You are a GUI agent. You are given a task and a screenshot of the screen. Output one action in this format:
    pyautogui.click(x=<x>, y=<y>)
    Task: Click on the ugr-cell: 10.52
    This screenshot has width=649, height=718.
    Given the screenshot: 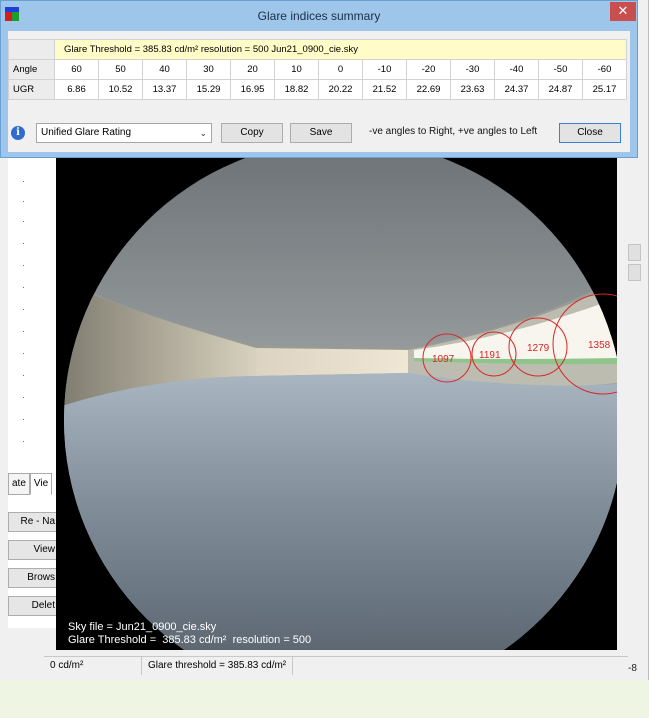 What is the action you would take?
    pyautogui.click(x=120, y=89)
    